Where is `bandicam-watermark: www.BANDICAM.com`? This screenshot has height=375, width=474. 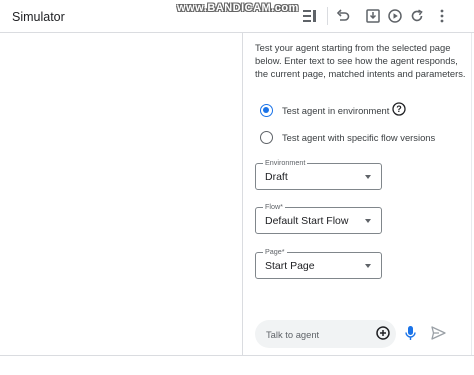
bandicam-watermark: www.BANDICAM.com is located at coordinates (238, 8).